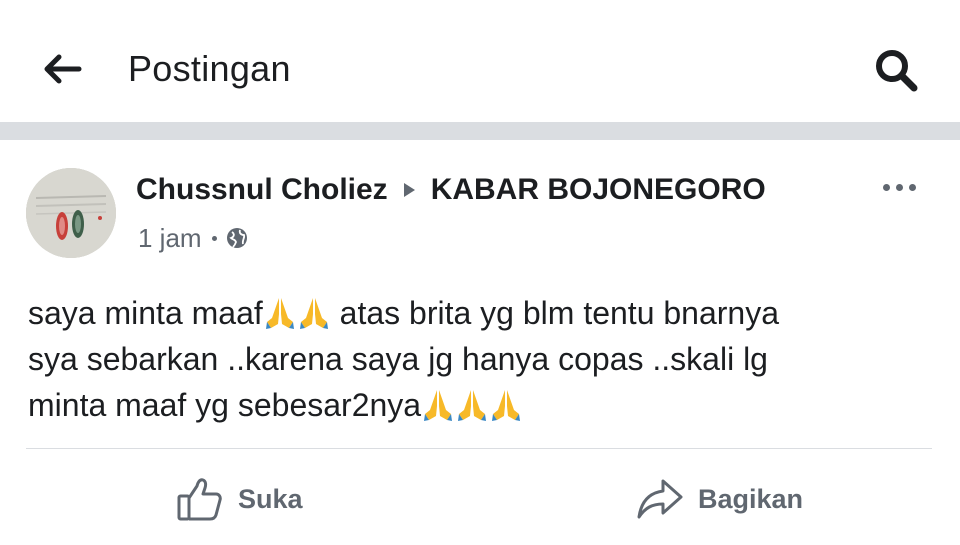 The image size is (960, 545). Describe the element at coordinates (214, 238) in the screenshot. I see `dot-separator` at that location.